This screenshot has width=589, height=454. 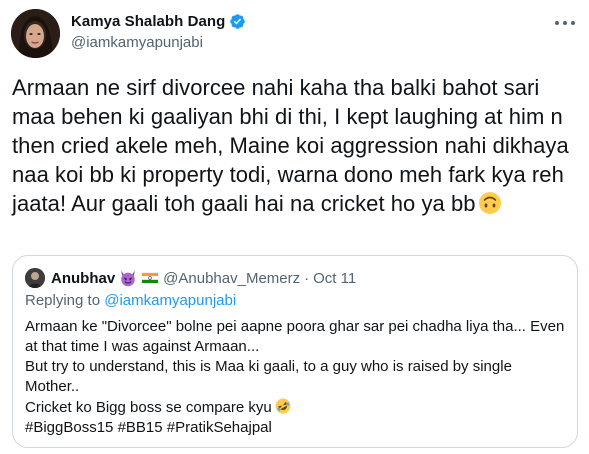 I want to click on quoted-text-line: Mother.., so click(x=52, y=386).